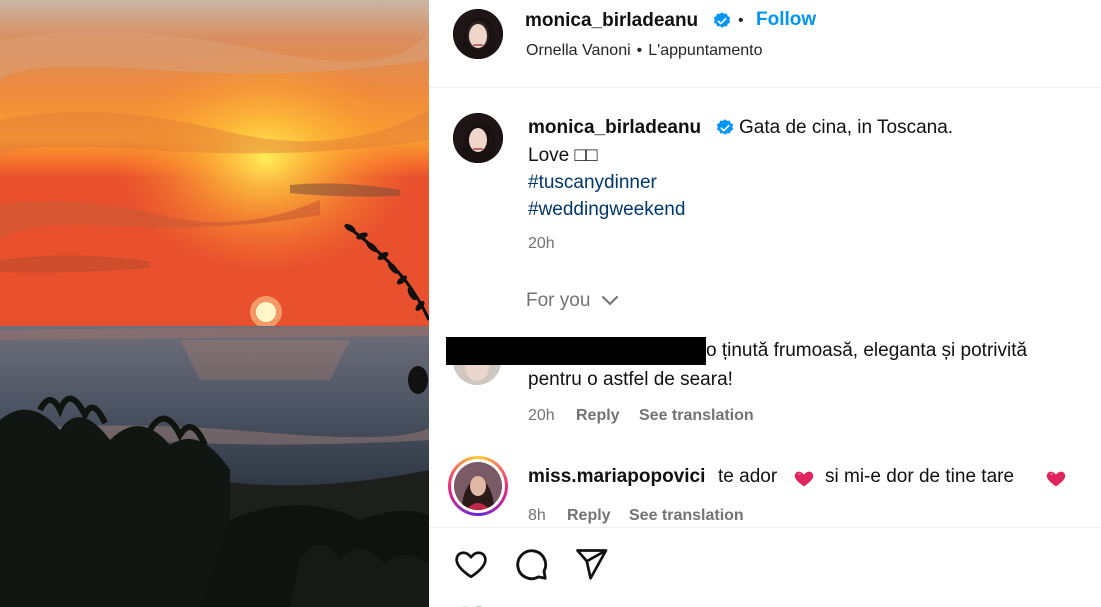  I want to click on comment-text-part-1: te ador, so click(748, 476).